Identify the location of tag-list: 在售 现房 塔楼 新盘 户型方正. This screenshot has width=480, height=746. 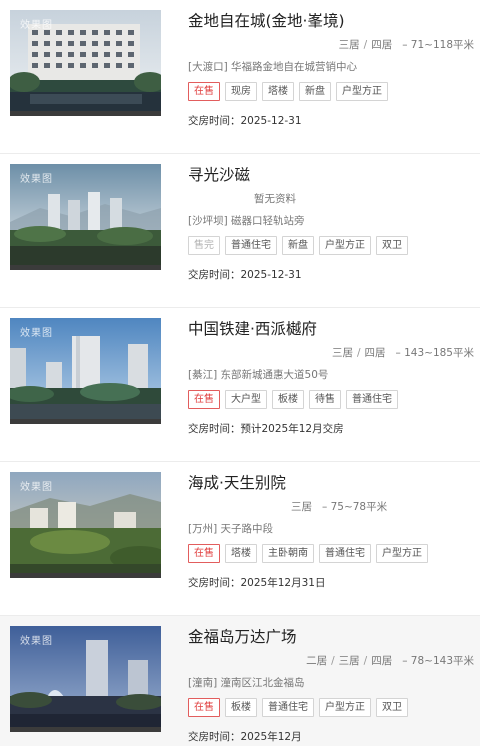
(288, 91).